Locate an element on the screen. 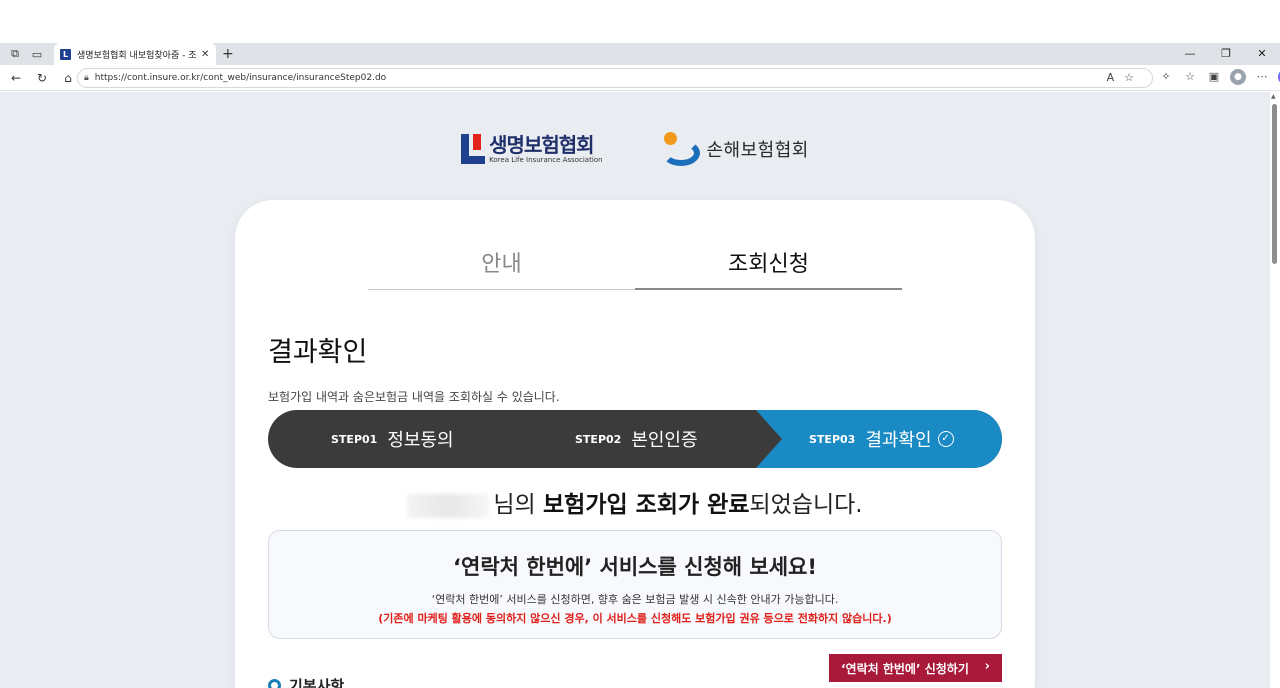 The height and width of the screenshot is (688, 1280). complete-bold: 보험가입 조회가 완료 is located at coordinates (646, 505).